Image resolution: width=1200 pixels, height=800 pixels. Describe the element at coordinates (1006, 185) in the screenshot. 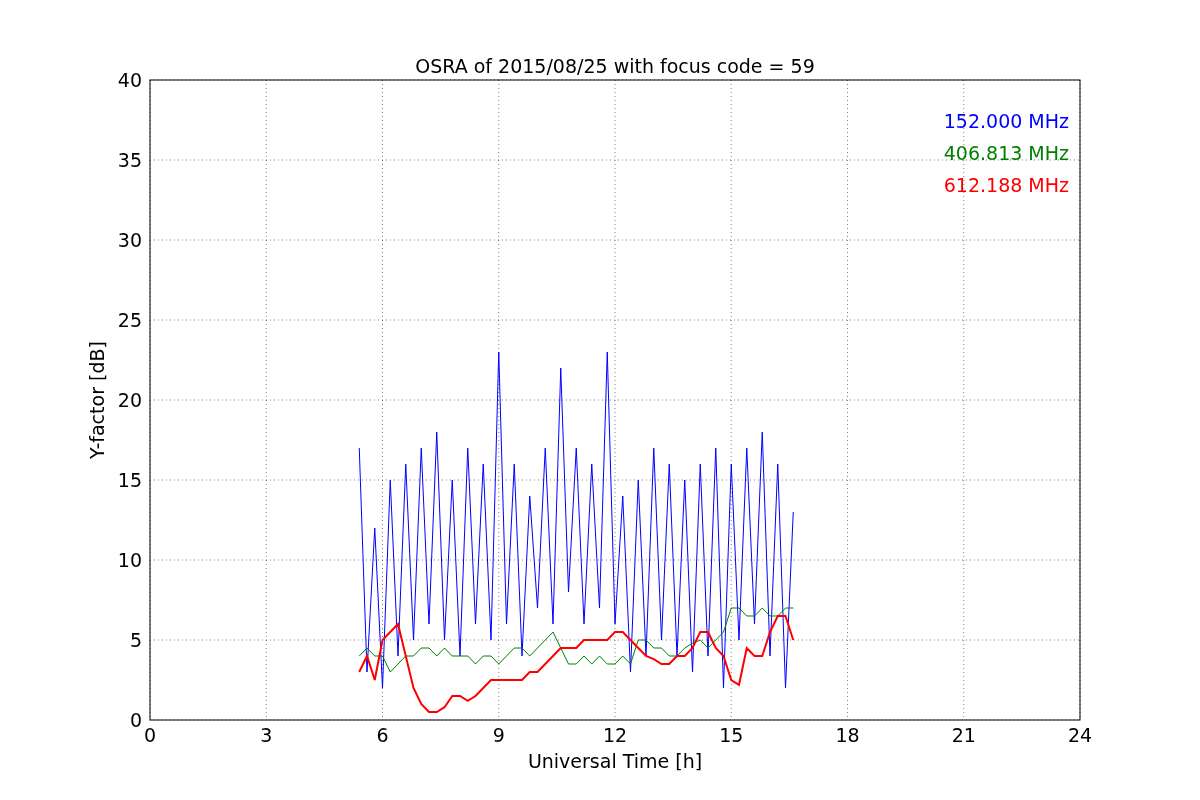

I see `legend-label: 612.188 MHz` at that location.